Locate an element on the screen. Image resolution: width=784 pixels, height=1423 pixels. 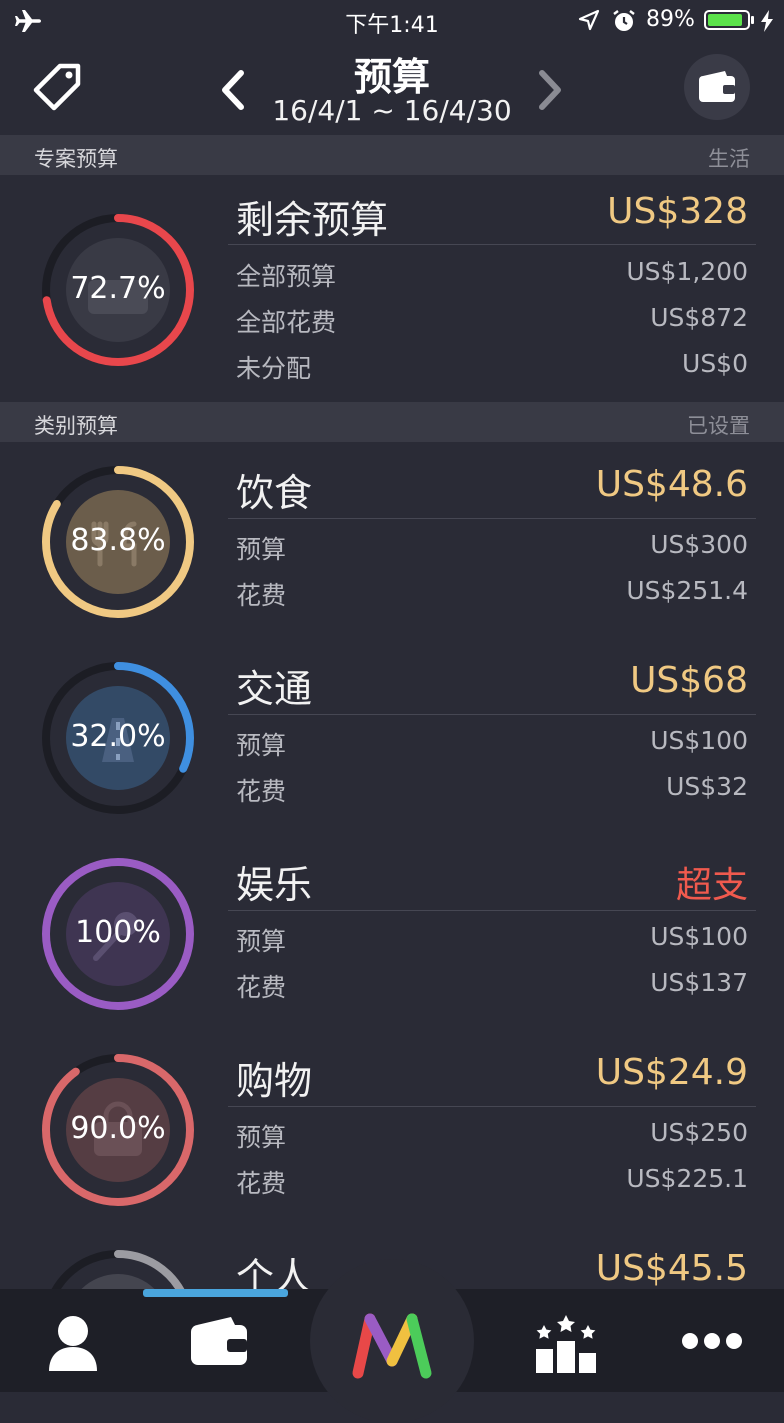
page-title: 预算 is located at coordinates (391, 77).